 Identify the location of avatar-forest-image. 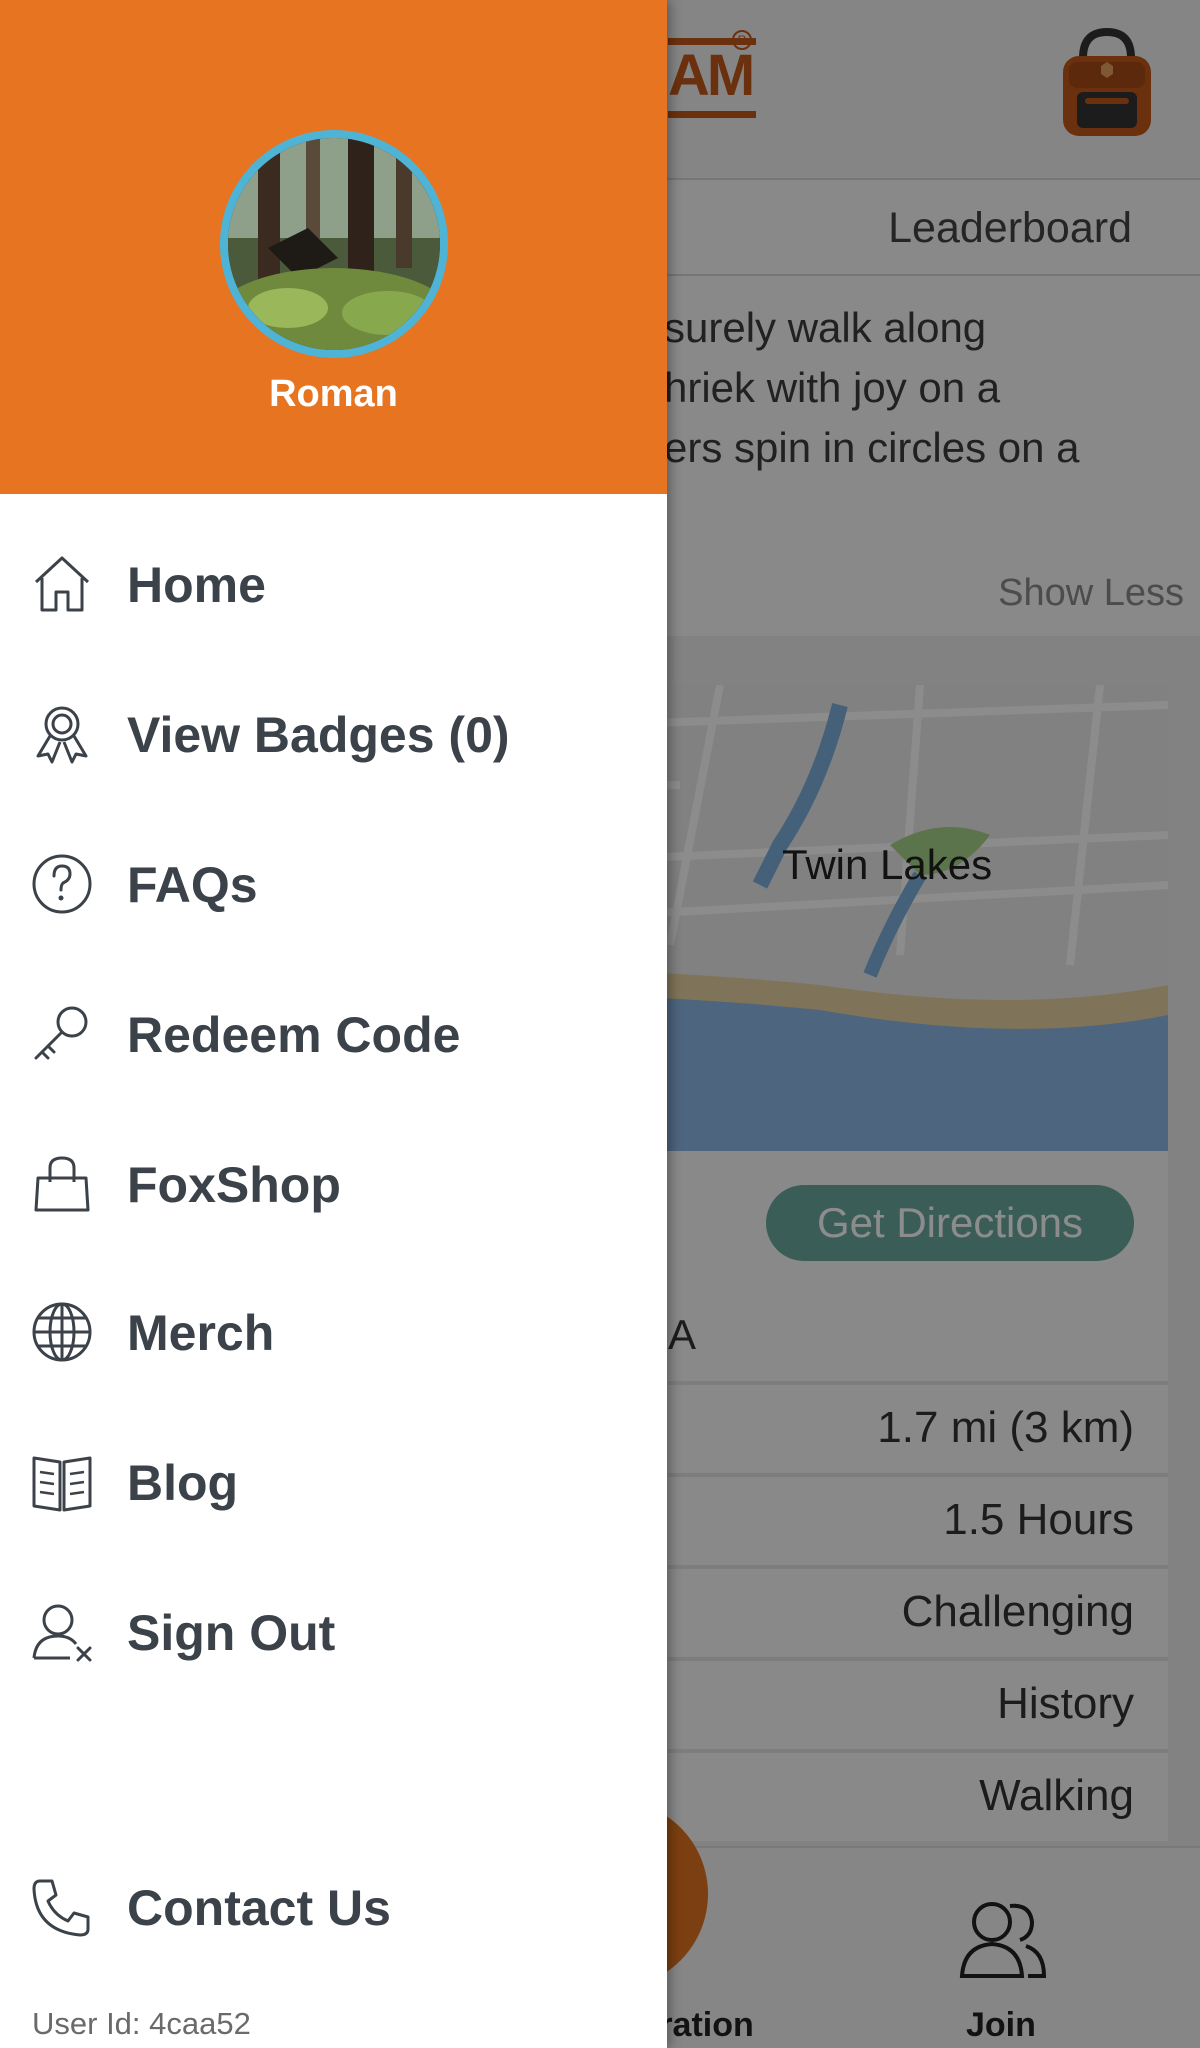
(334, 244).